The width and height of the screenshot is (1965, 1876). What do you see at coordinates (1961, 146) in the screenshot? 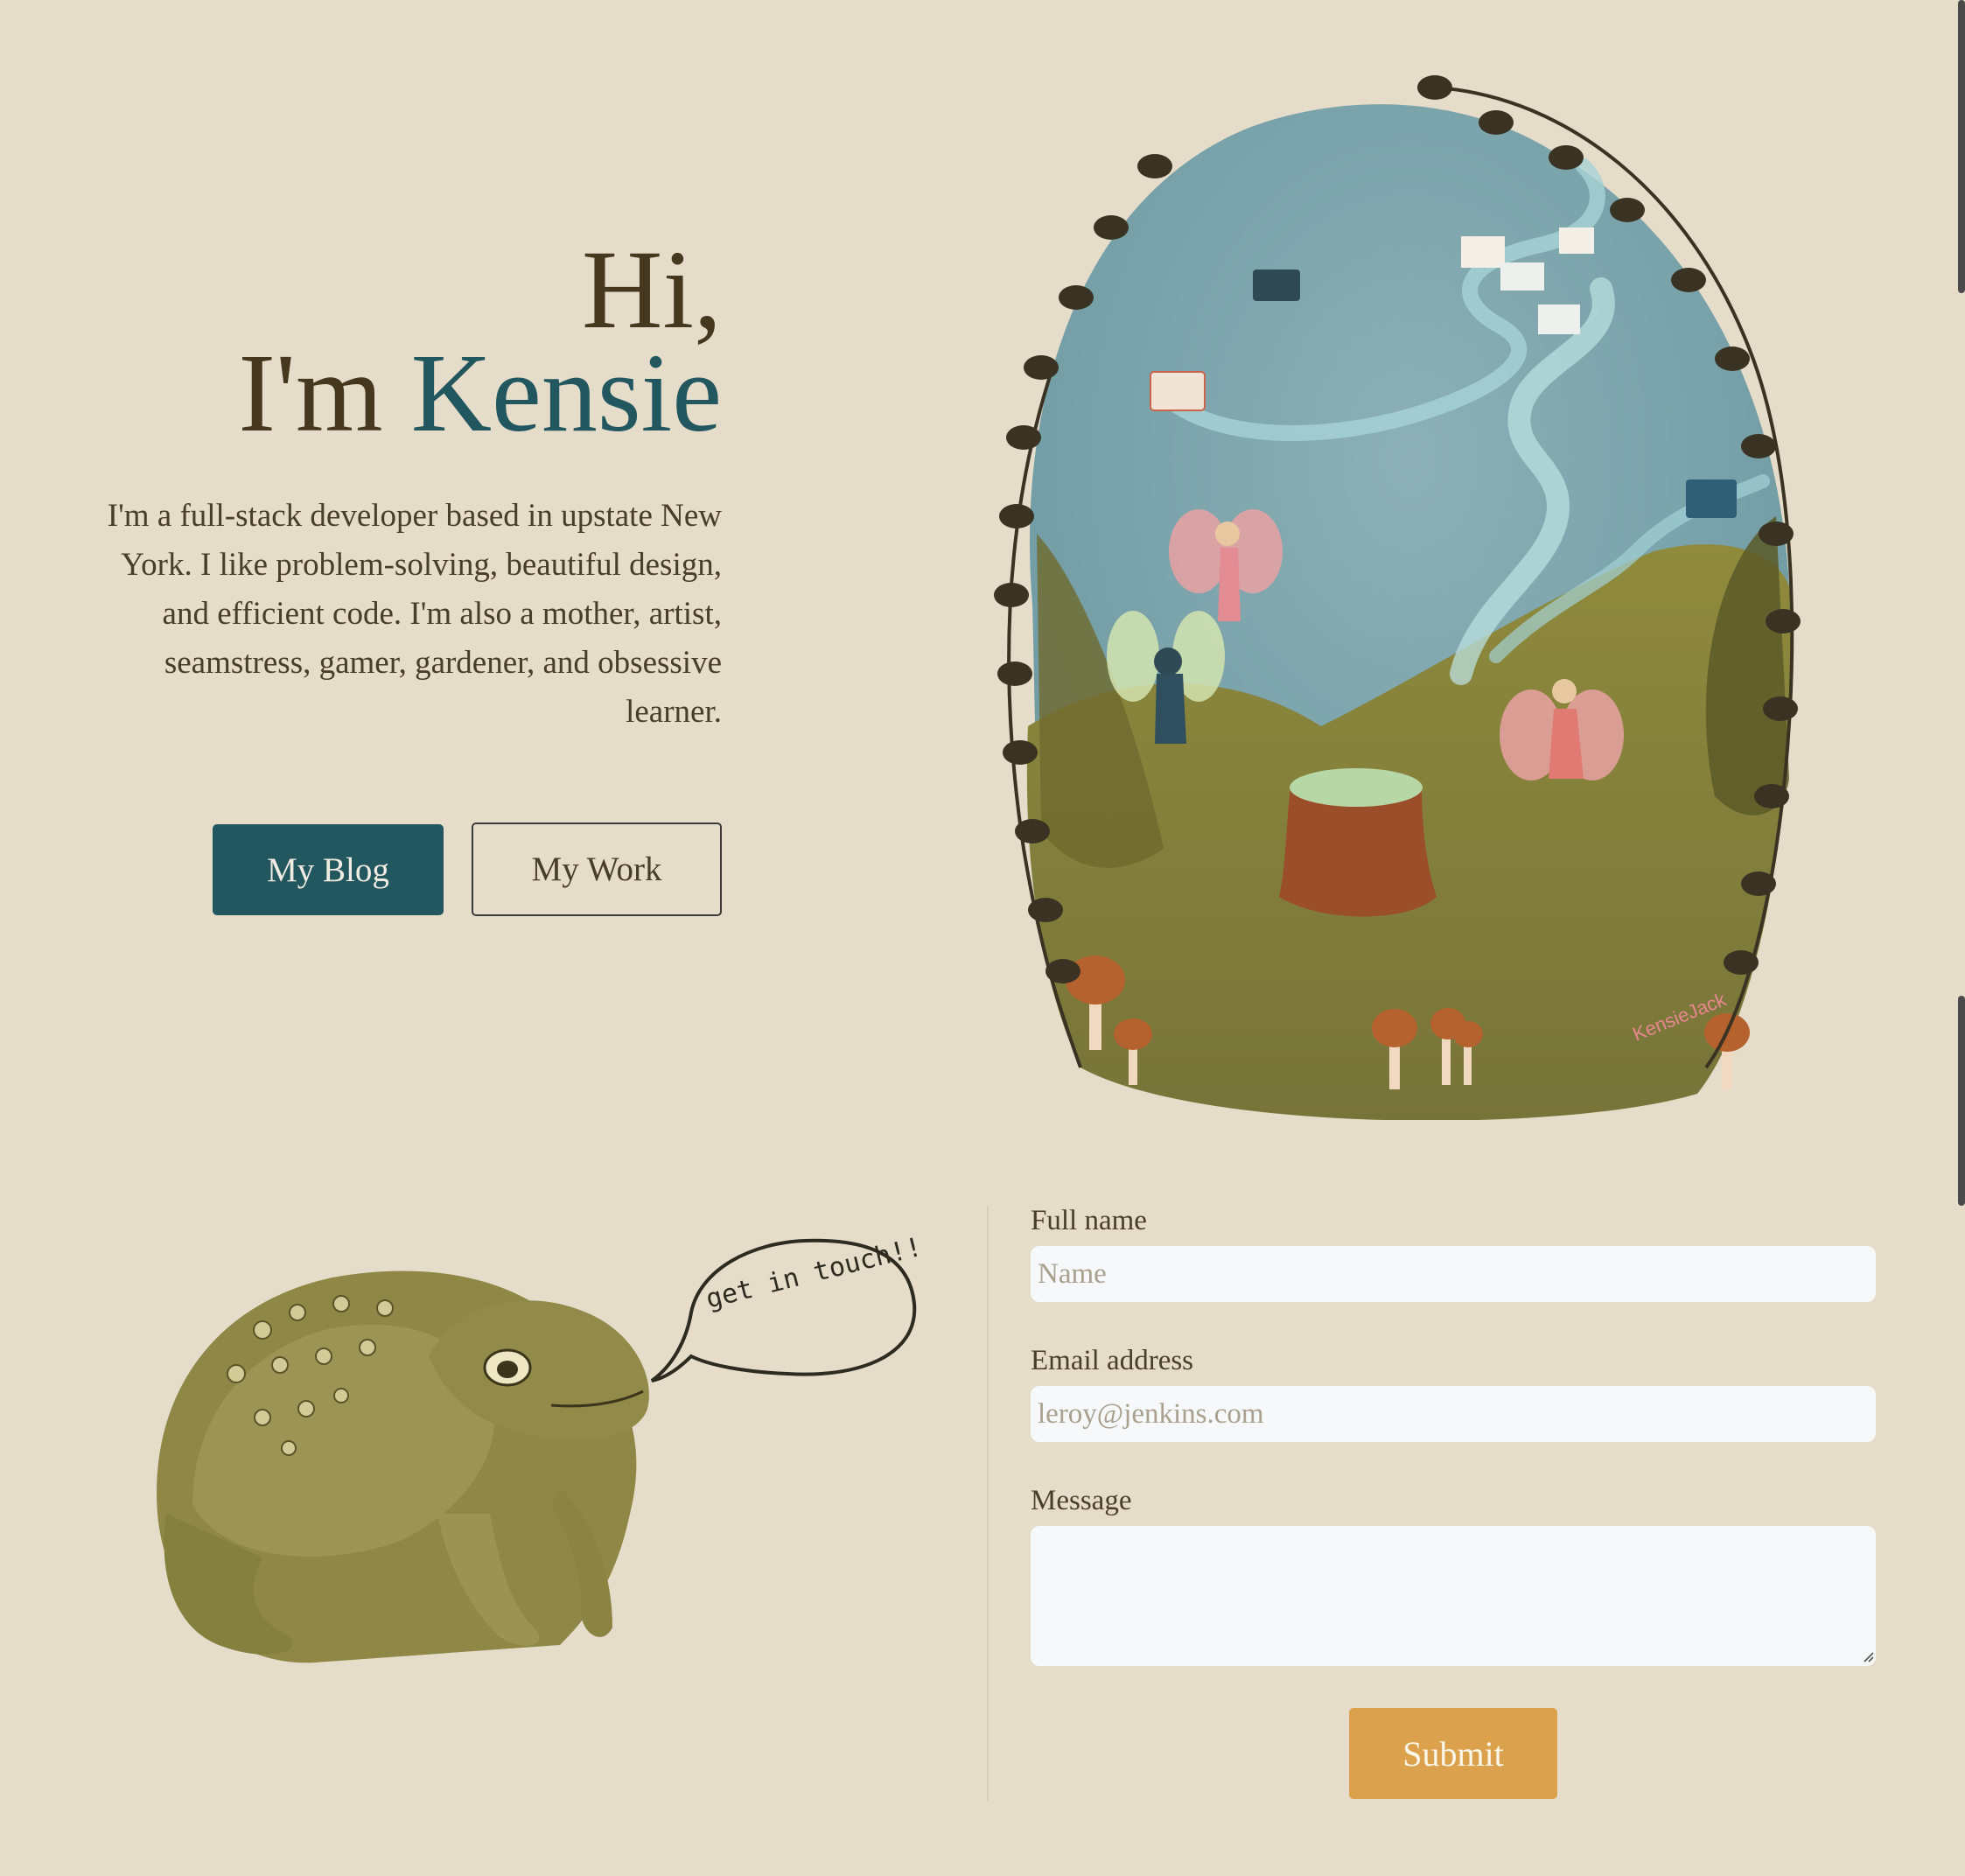
I see `scrollbar-thumb-top` at bounding box center [1961, 146].